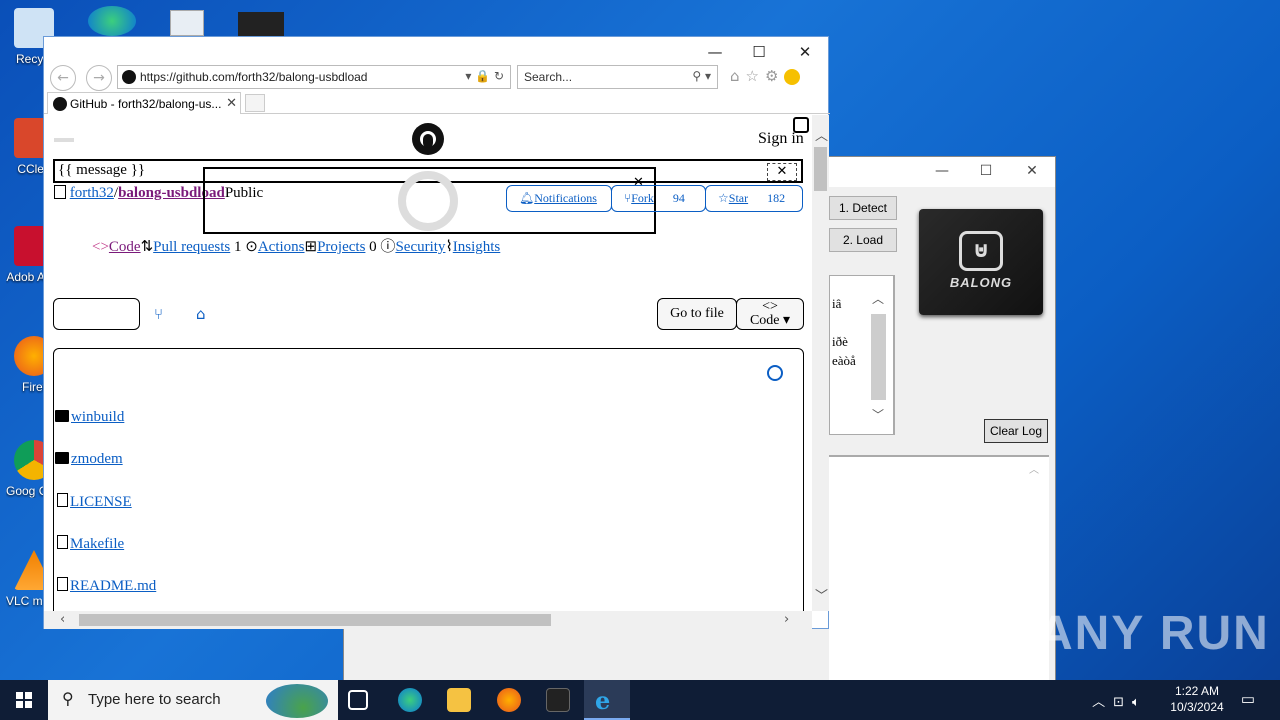 Image resolution: width=1280 pixels, height=720 pixels. I want to click on fork-button: ⑂Fork 94, so click(658, 198).